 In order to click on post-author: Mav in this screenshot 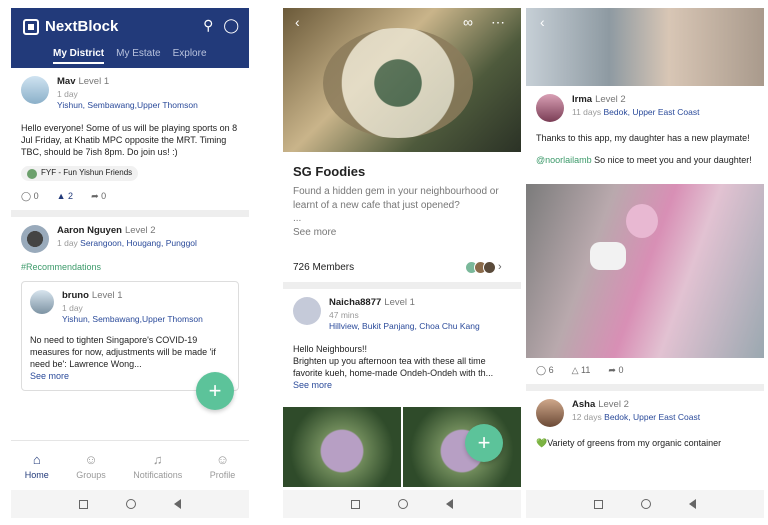, I will do `click(66, 81)`.